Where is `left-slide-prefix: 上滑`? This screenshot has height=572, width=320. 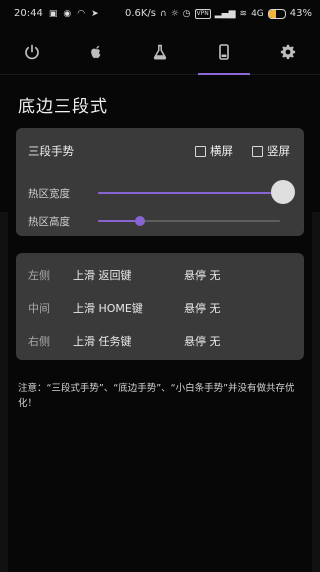
left-slide-prefix: 上滑 is located at coordinates (86, 275).